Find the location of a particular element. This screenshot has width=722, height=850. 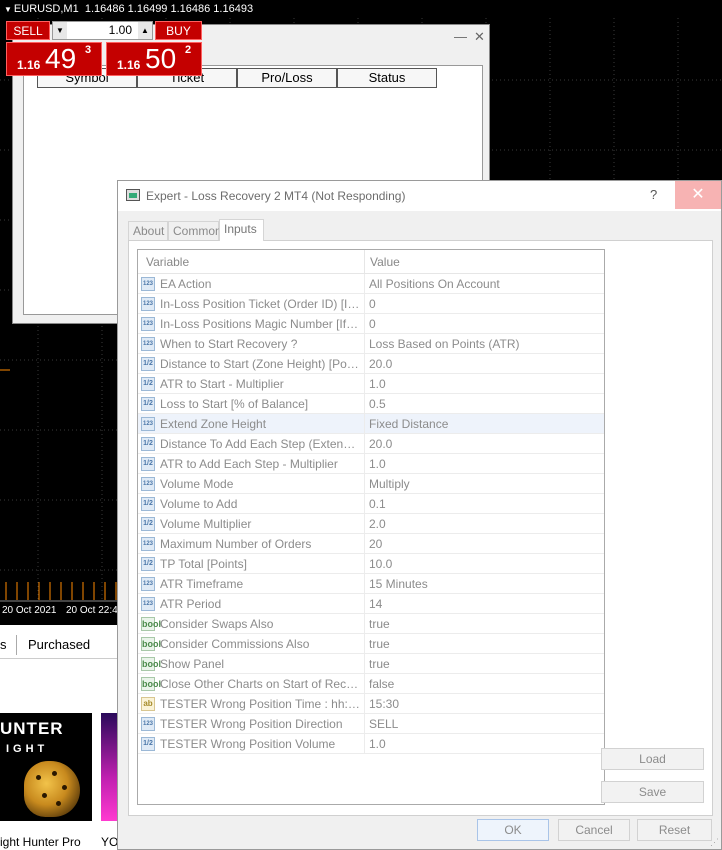

input-value: 15:30 is located at coordinates (484, 704).